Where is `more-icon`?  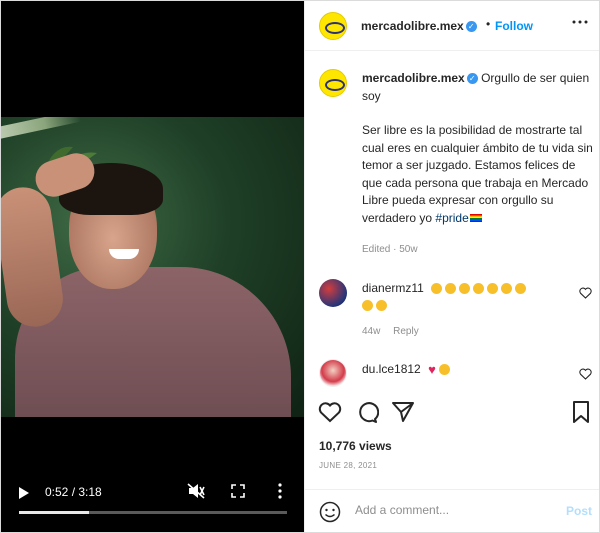 more-icon is located at coordinates (280, 491).